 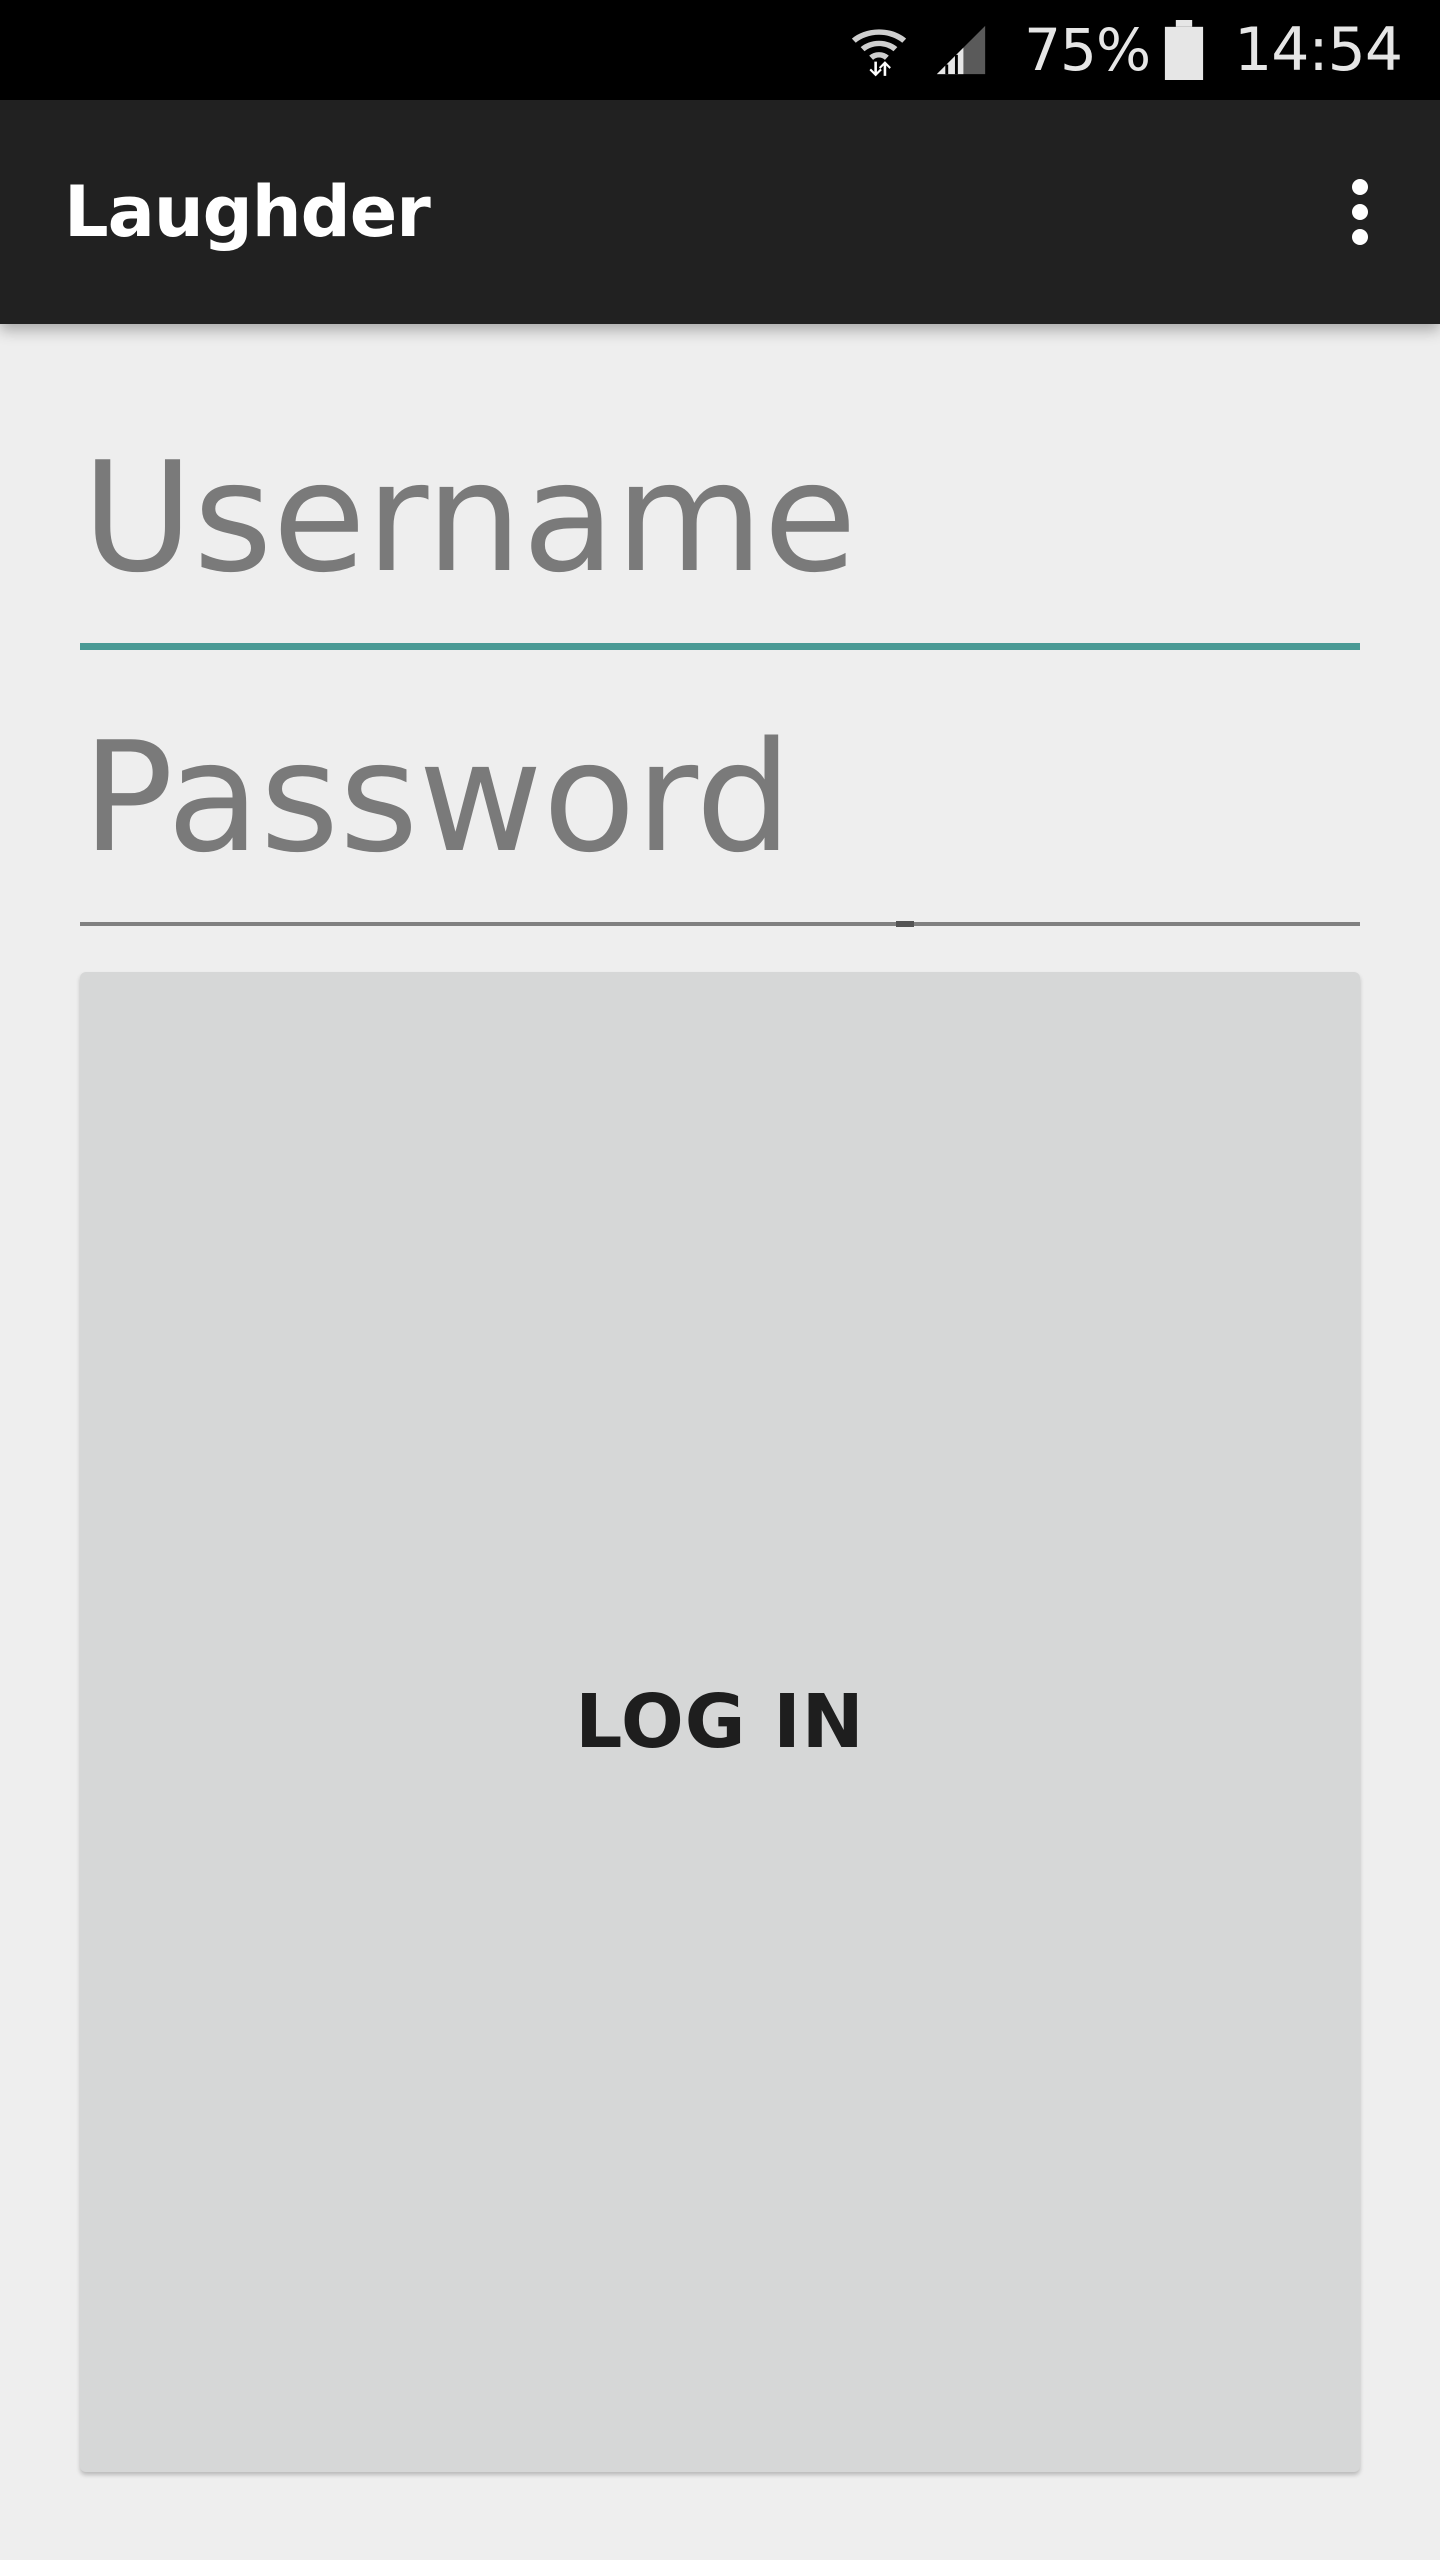 I want to click on username-input, so click(x=720, y=518).